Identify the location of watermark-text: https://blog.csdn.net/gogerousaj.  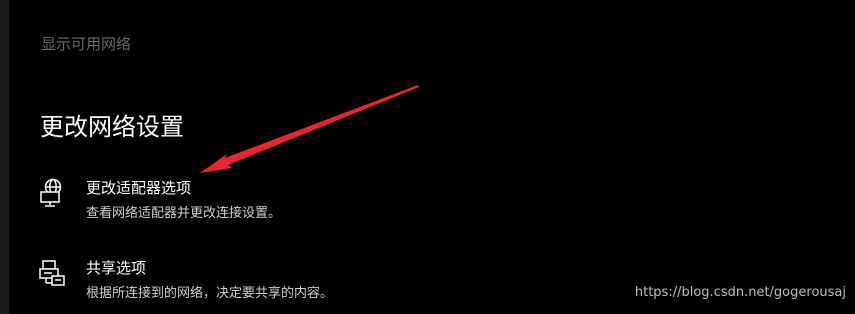
(740, 292).